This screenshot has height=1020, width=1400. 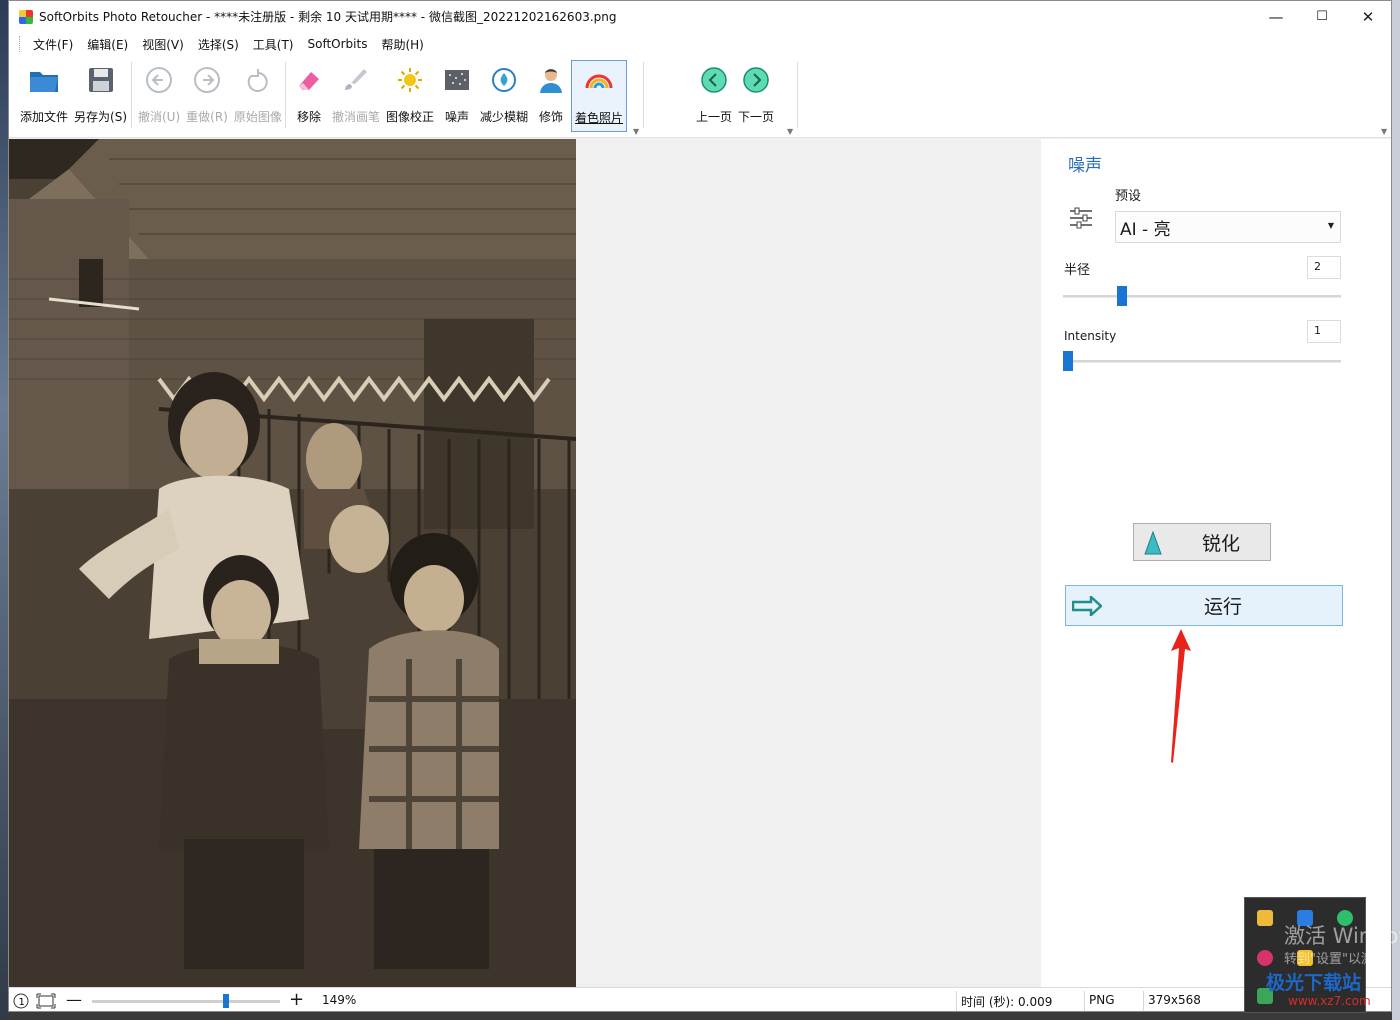 What do you see at coordinates (101, 80) in the screenshot?
I see `save-icon` at bounding box center [101, 80].